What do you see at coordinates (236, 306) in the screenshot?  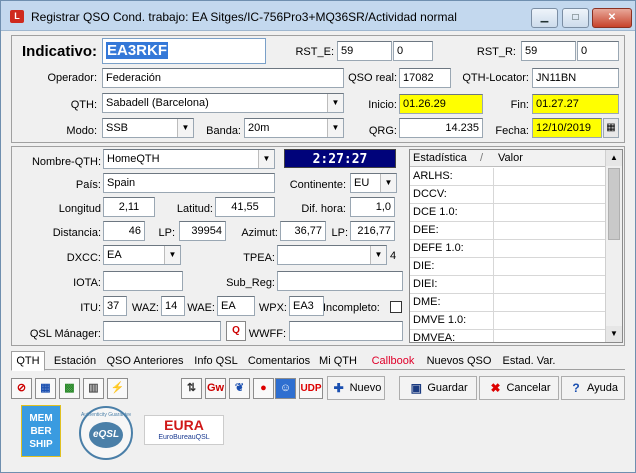 I see `wae-input: EA` at bounding box center [236, 306].